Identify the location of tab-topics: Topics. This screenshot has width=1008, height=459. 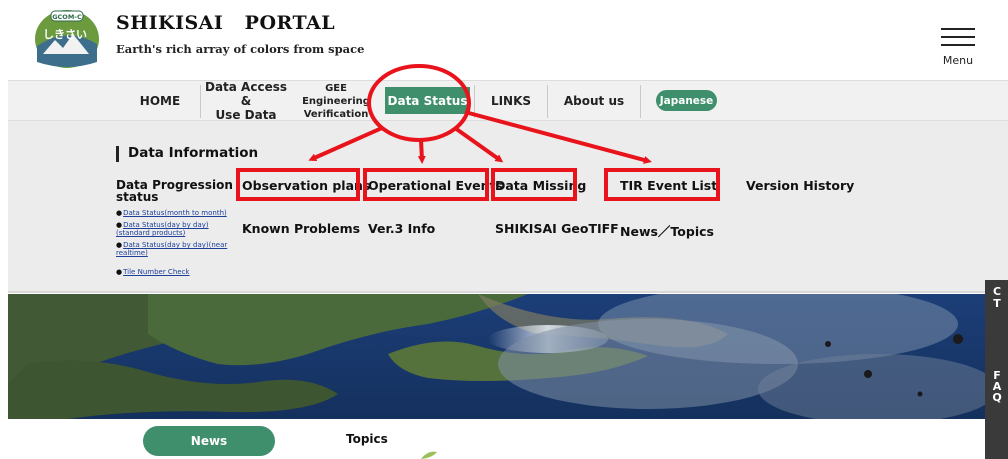
(367, 439).